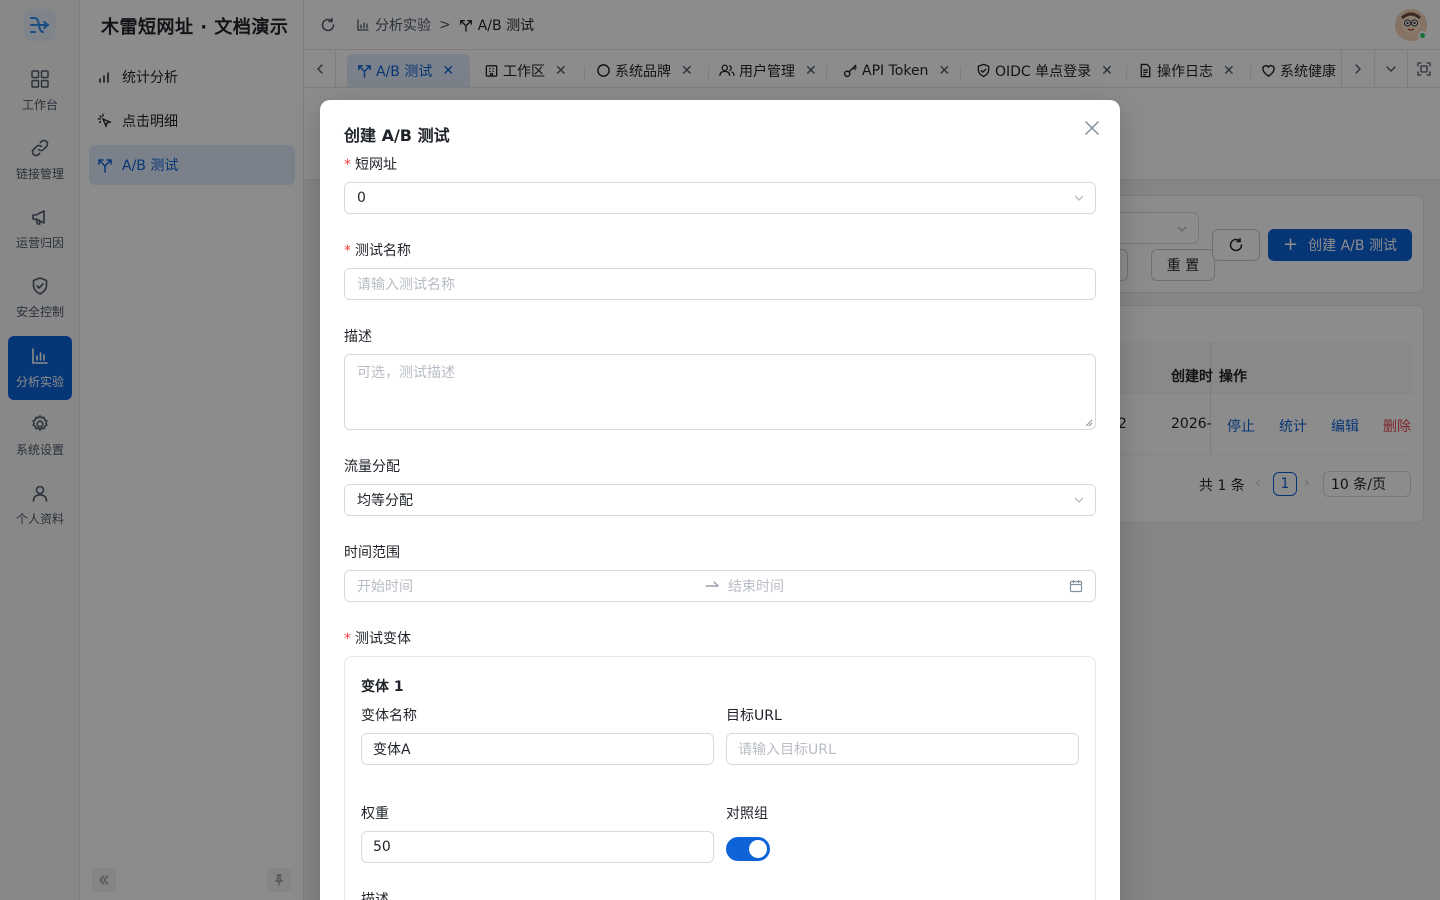 This screenshot has width=1440, height=900. I want to click on test-name-label: * 测试名称, so click(377, 250).